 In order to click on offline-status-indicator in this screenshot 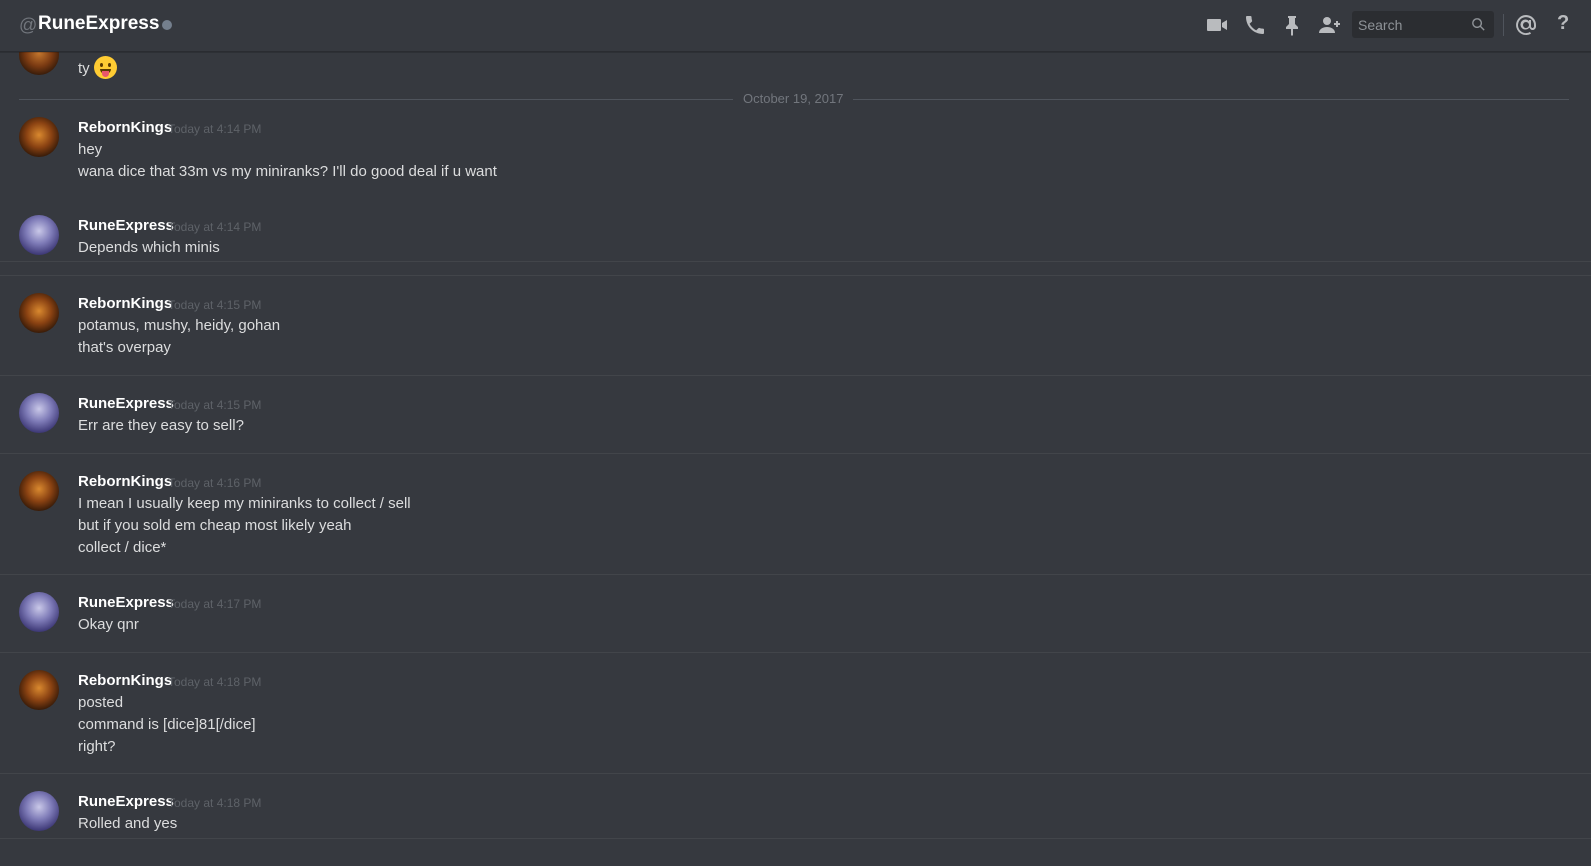, I will do `click(167, 25)`.